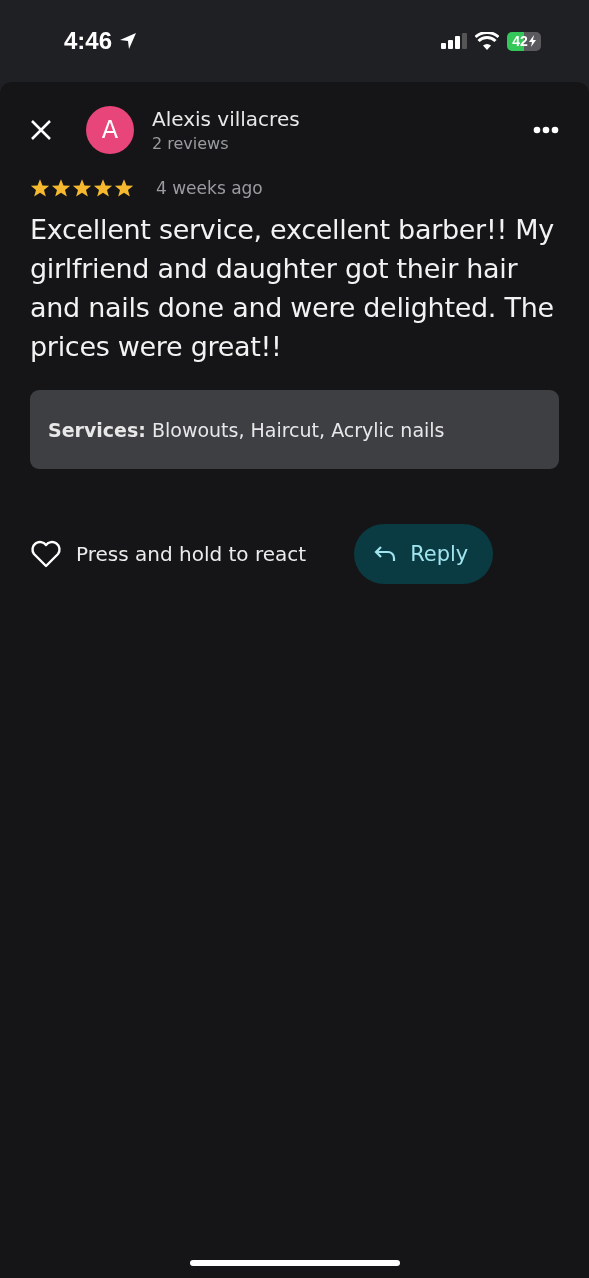  What do you see at coordinates (385, 554) in the screenshot?
I see `reply-arrow-icon` at bounding box center [385, 554].